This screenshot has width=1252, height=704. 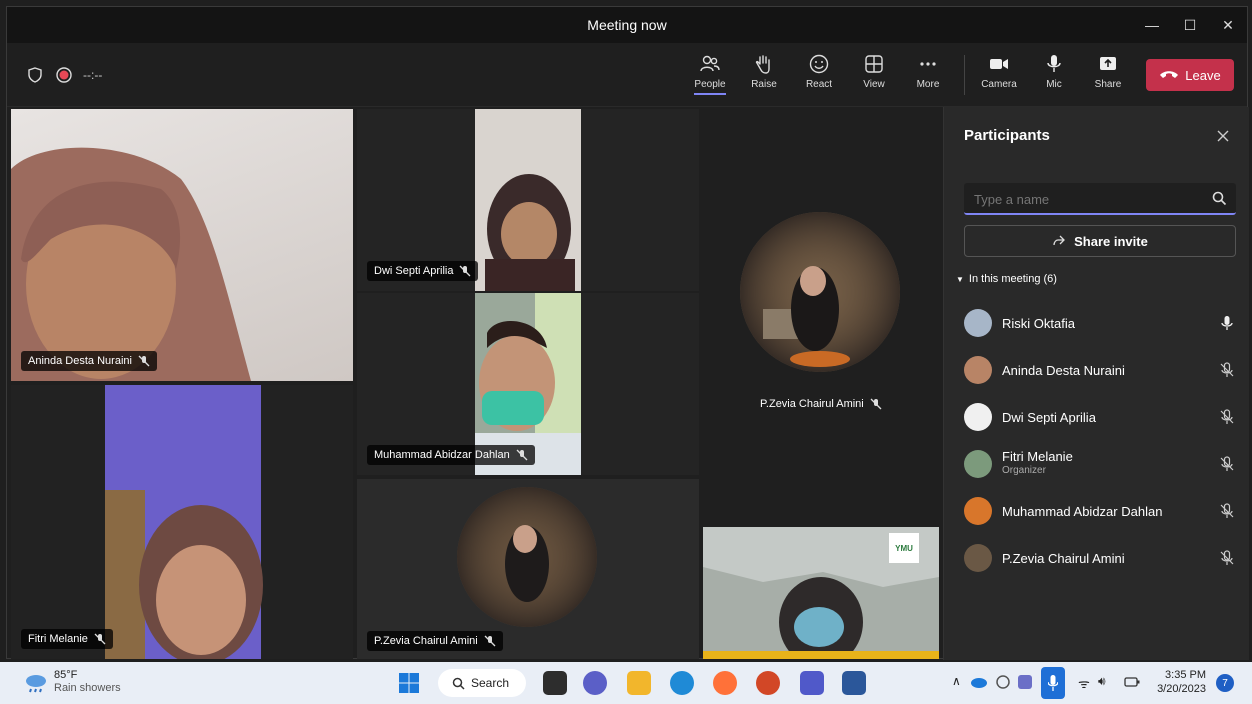 What do you see at coordinates (555, 683) in the screenshot?
I see `task-view-icon` at bounding box center [555, 683].